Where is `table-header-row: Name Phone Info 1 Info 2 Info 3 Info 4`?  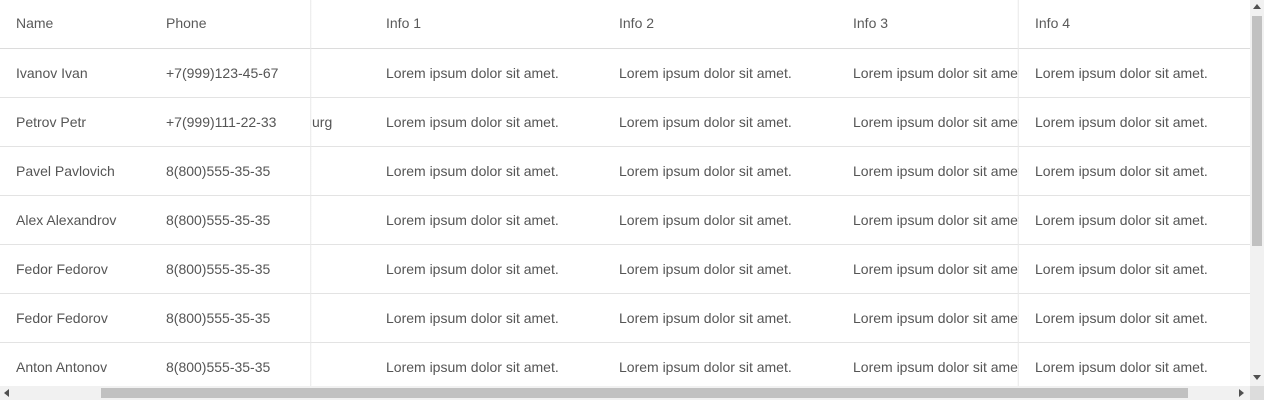 table-header-row: Name Phone Info 1 Info 2 Info 3 Info 4 is located at coordinates (625, 24).